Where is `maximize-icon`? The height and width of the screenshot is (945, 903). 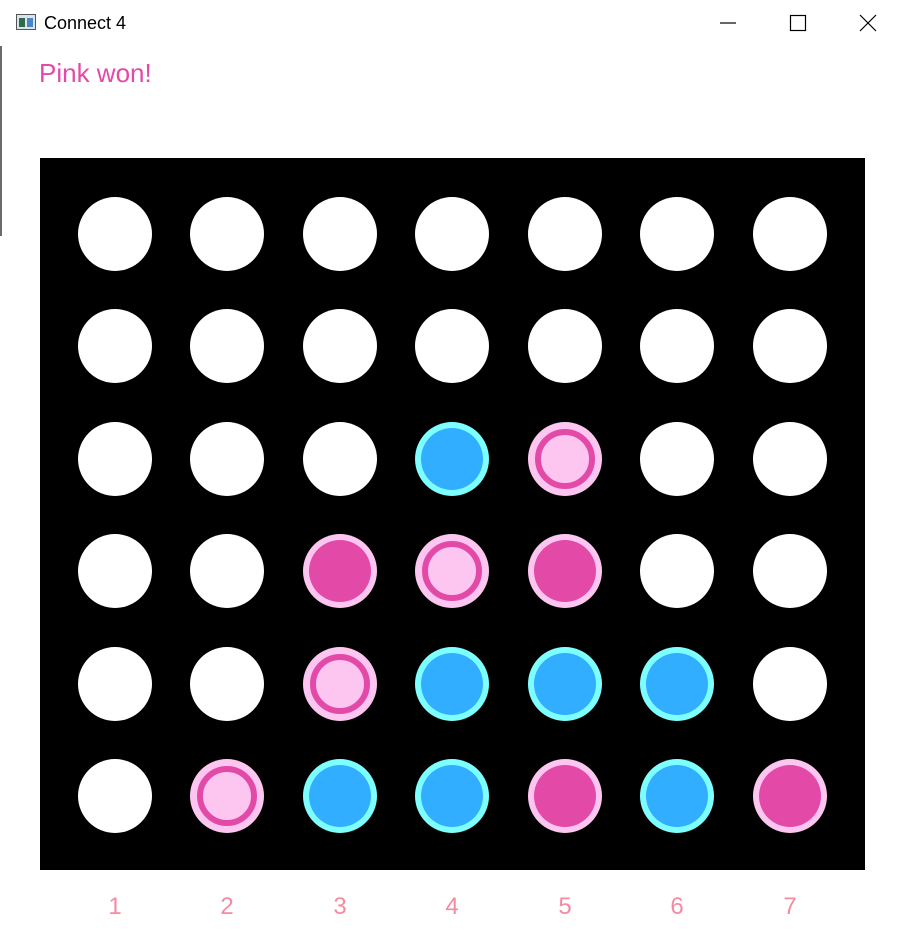
maximize-icon is located at coordinates (798, 23).